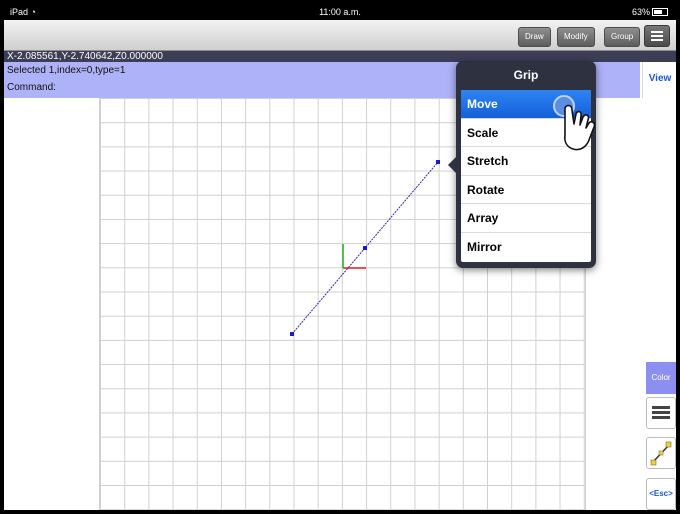 The image size is (680, 514). Describe the element at coordinates (661, 494) in the screenshot. I see `escape-button: <Esc>` at that location.